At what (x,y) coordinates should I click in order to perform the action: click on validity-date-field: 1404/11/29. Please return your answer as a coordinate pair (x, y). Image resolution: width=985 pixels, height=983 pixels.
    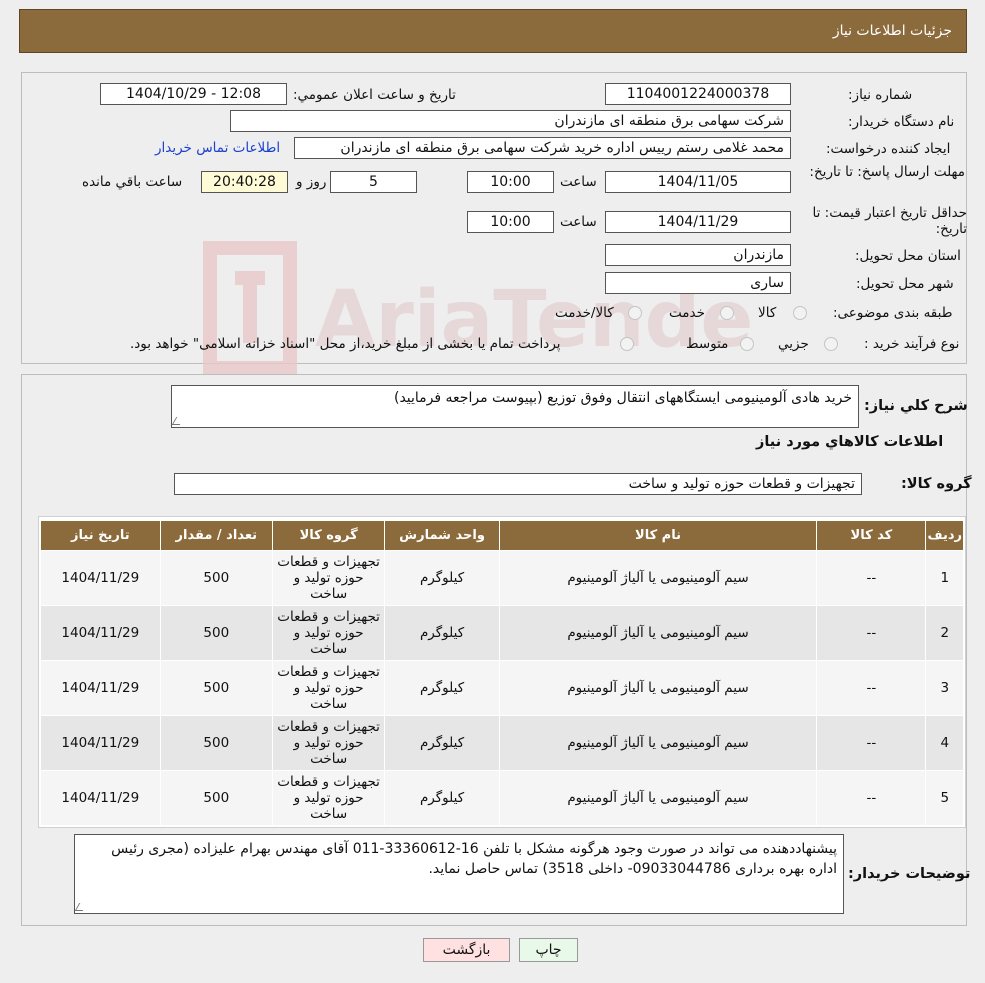
    Looking at the image, I should click on (698, 222).